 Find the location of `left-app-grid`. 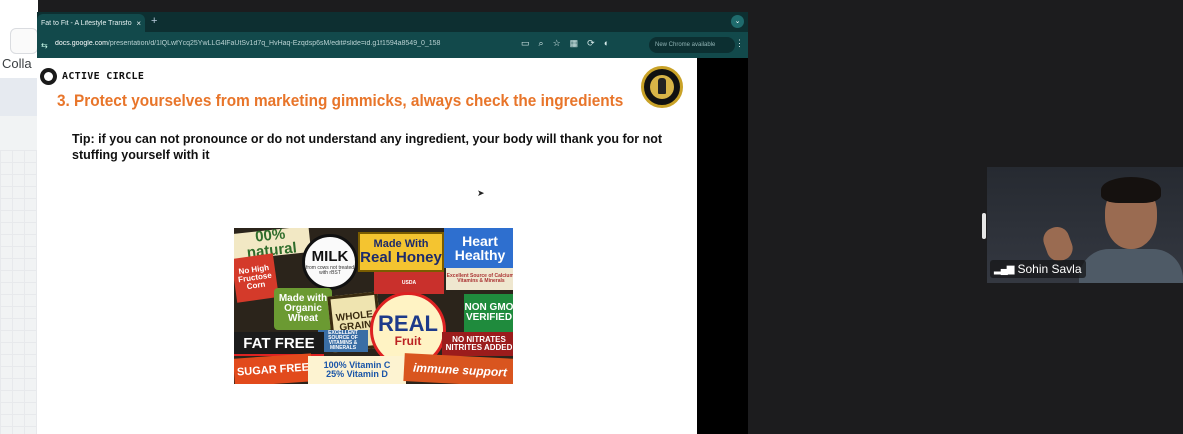

left-app-grid is located at coordinates (19, 292).